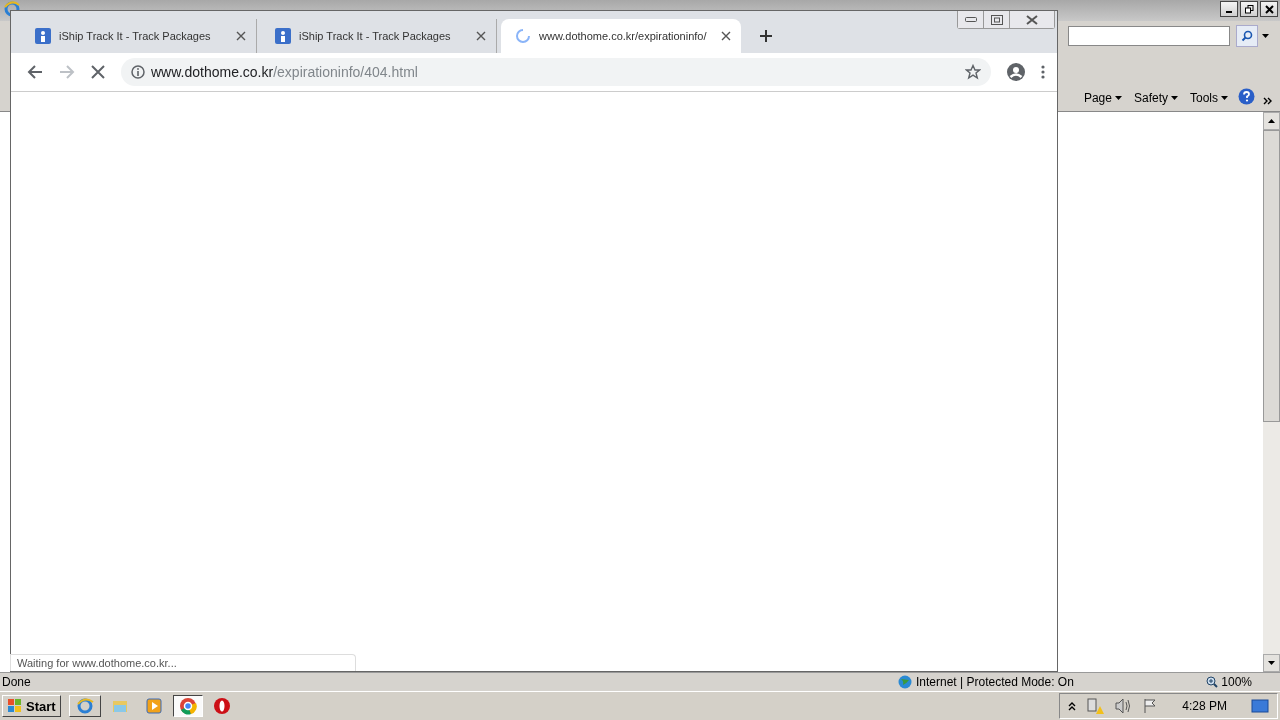 This screenshot has width=1280, height=720. I want to click on globe-icon, so click(905, 682).